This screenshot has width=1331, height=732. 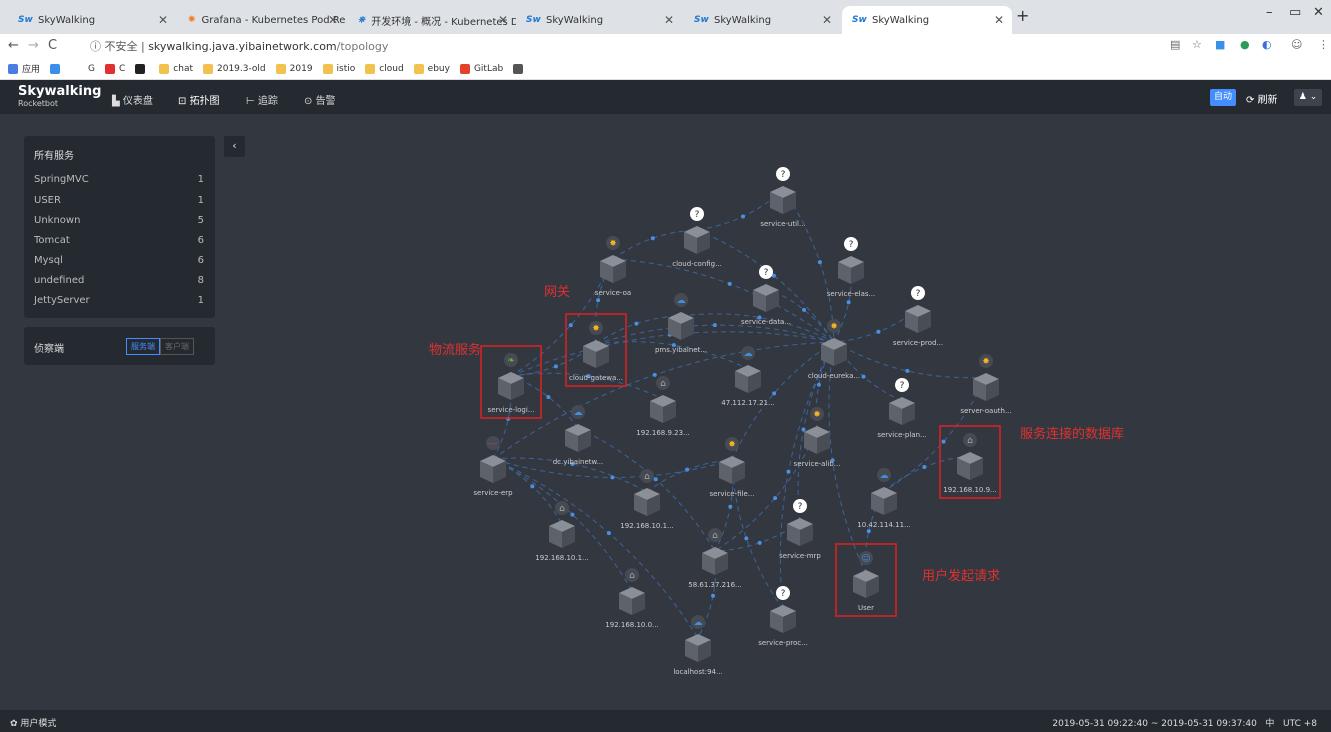 I want to click on logo: Skywalking Rocketbot, so click(x=59, y=97).